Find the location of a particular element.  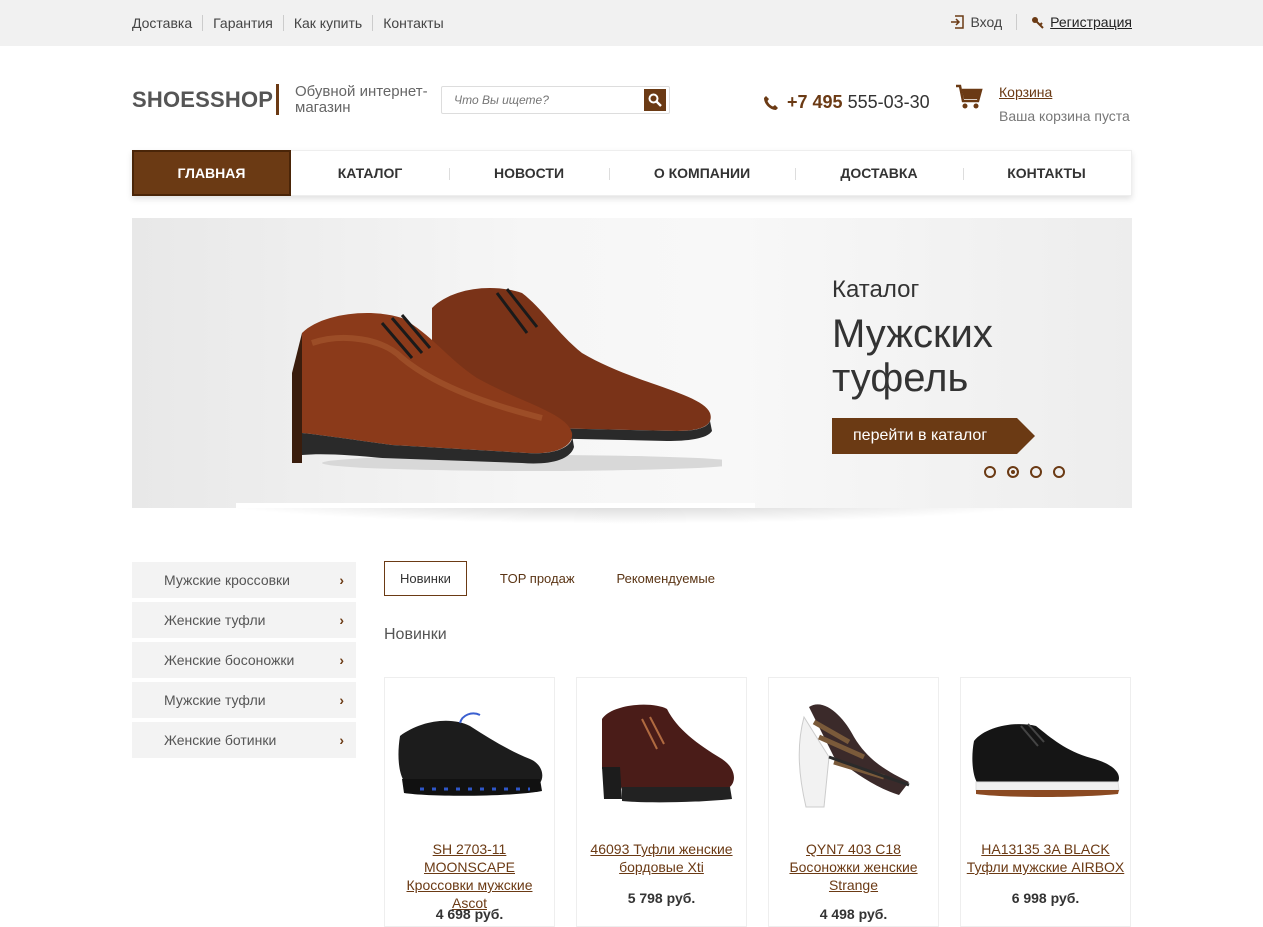

tab-top-sales: TOP продаж is located at coordinates (537, 578).